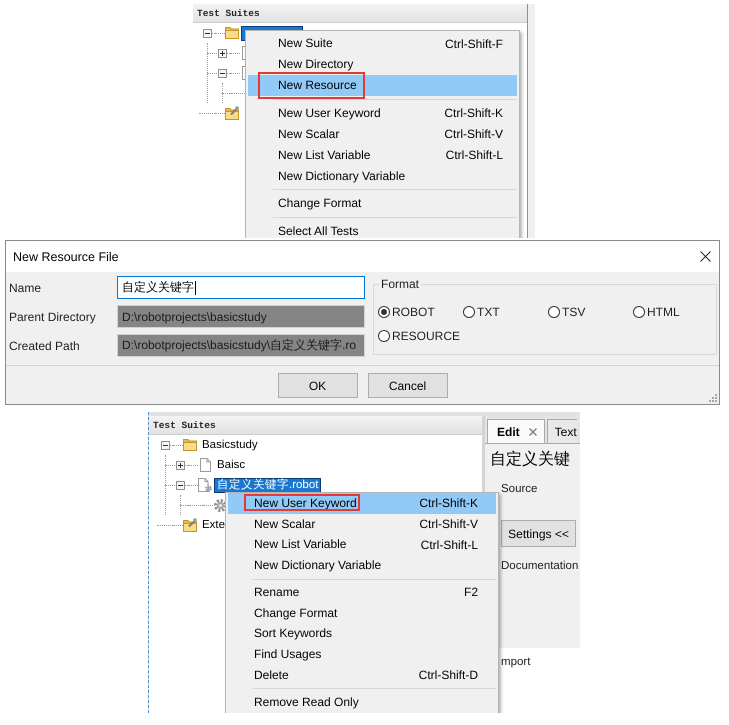 This screenshot has width=729, height=725. What do you see at coordinates (382, 229) in the screenshot?
I see `menu-item: Select All Tests` at bounding box center [382, 229].